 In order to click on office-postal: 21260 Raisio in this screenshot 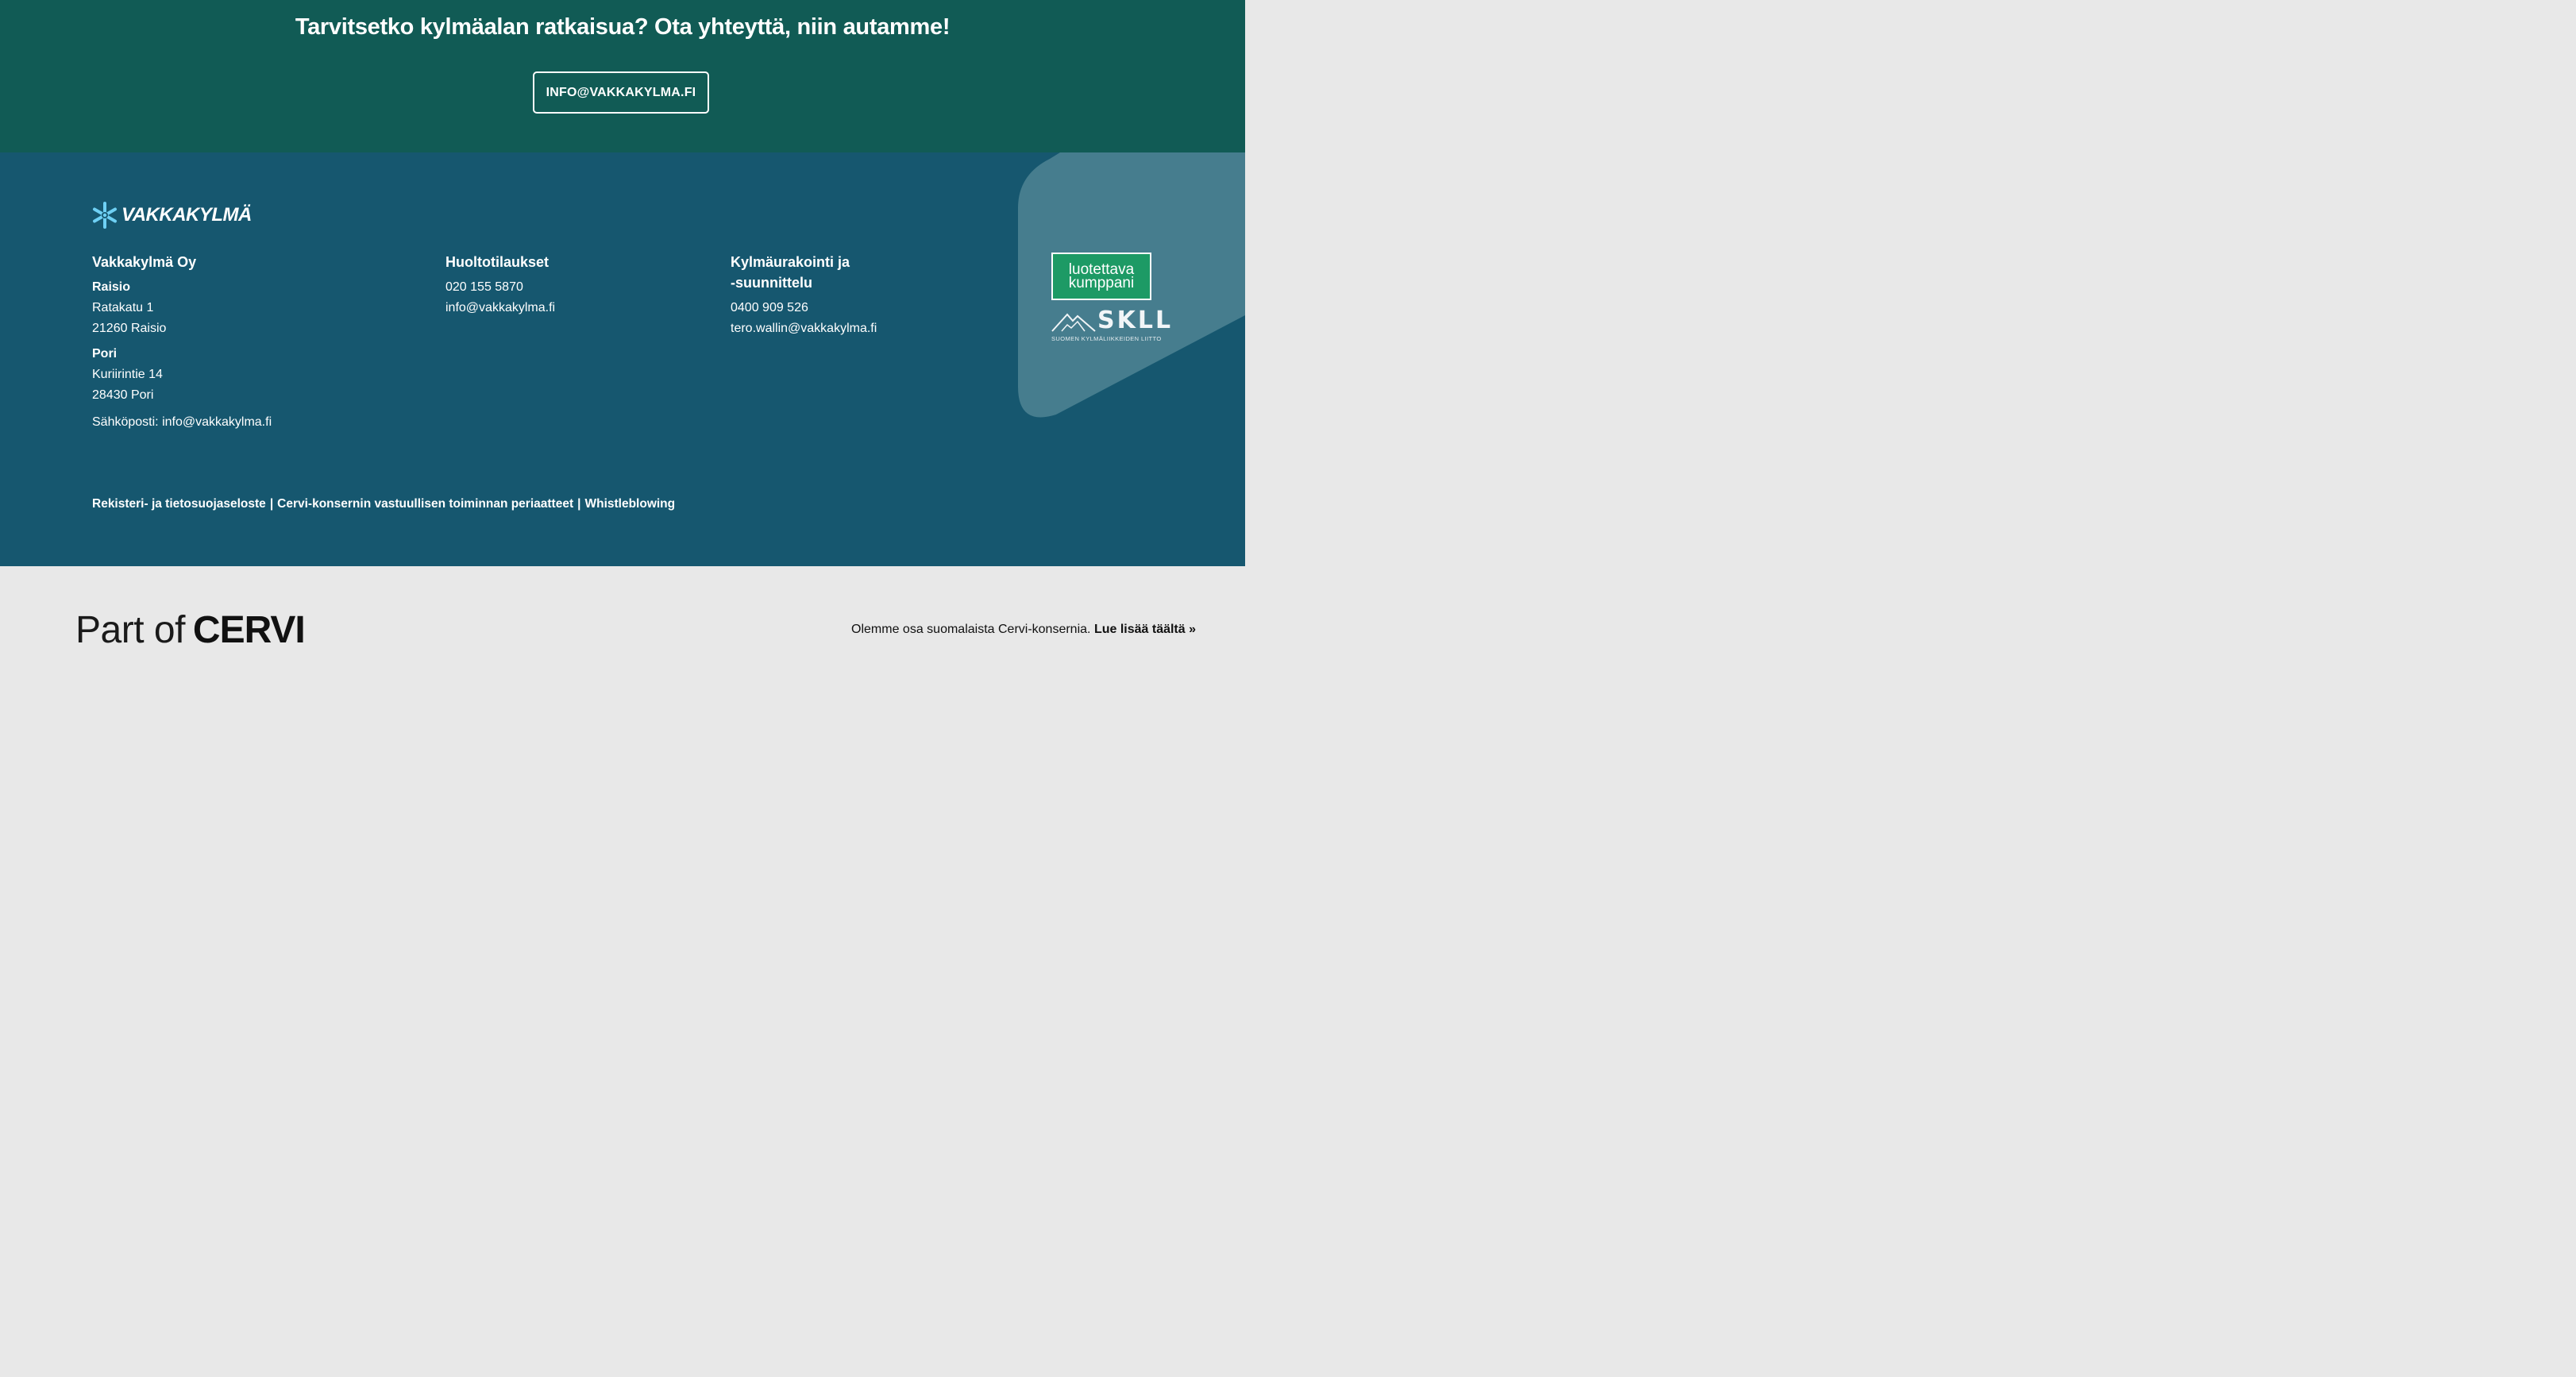, I will do `click(129, 328)`.